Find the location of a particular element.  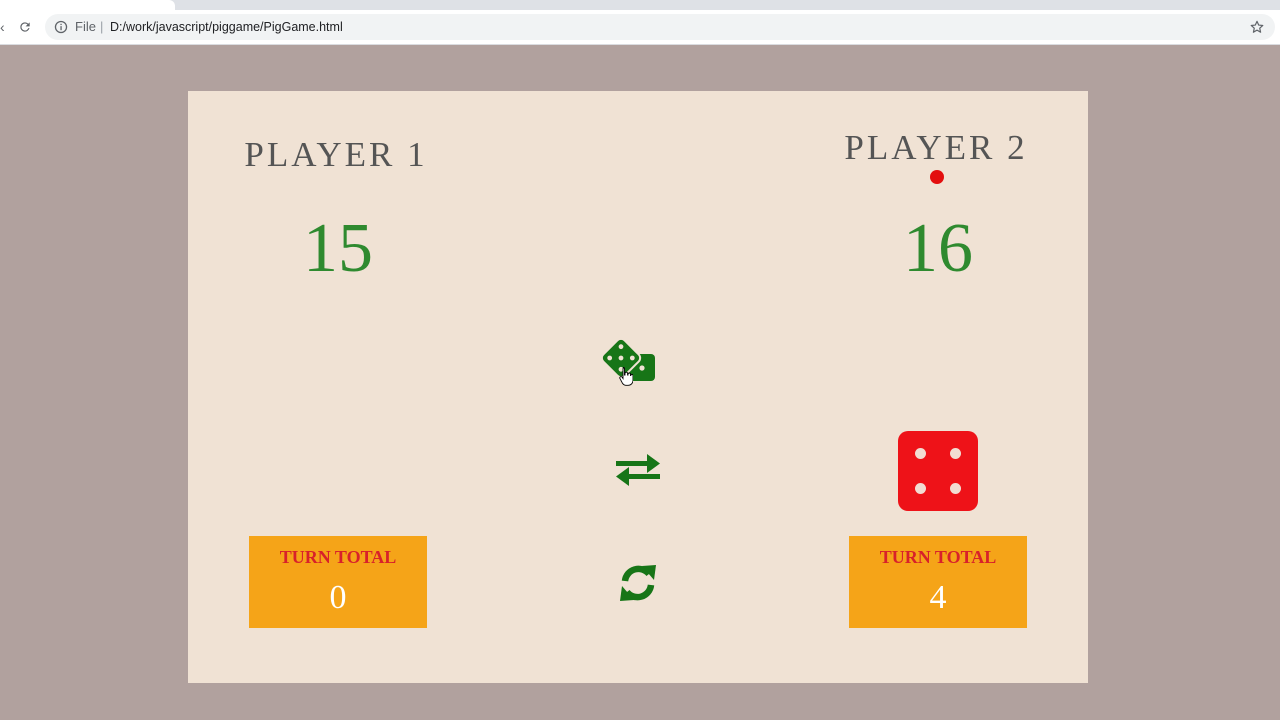

player2-turn-total-box: TURN TOTAL 4 is located at coordinates (938, 582).